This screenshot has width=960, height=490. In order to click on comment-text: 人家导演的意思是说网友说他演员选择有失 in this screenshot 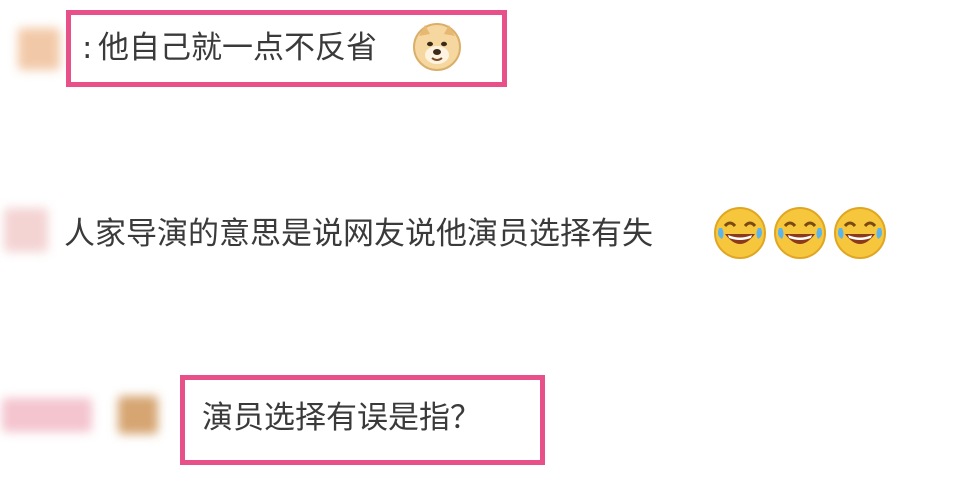, I will do `click(358, 234)`.